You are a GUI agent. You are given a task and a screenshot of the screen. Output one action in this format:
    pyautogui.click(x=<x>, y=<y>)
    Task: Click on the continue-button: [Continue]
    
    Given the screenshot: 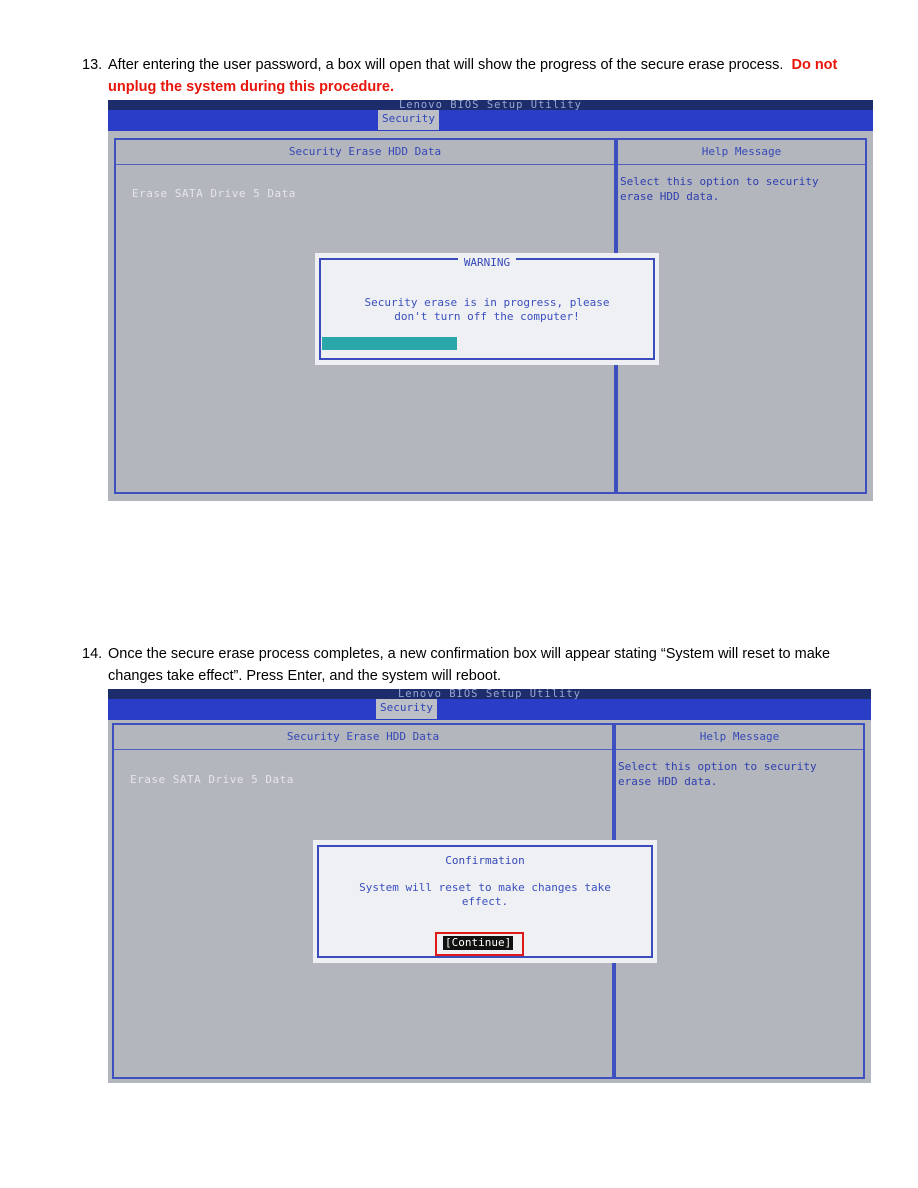 What is the action you would take?
    pyautogui.click(x=478, y=943)
    